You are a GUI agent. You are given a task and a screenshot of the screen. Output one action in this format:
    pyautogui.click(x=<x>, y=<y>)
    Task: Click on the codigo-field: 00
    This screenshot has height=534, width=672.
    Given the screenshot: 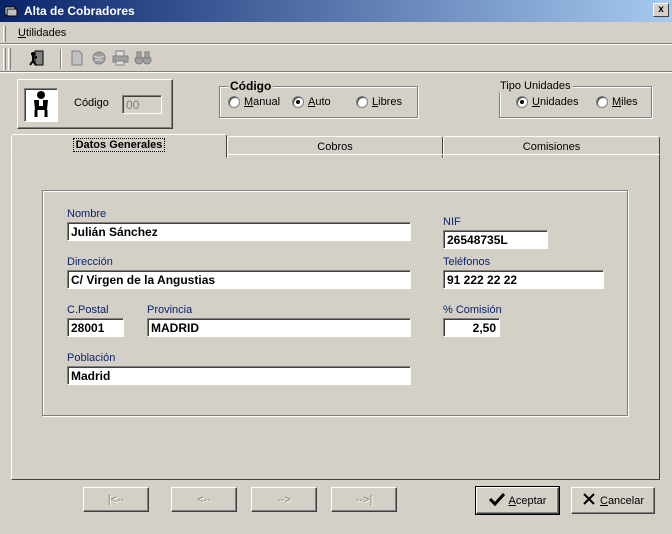 What is the action you would take?
    pyautogui.click(x=142, y=104)
    